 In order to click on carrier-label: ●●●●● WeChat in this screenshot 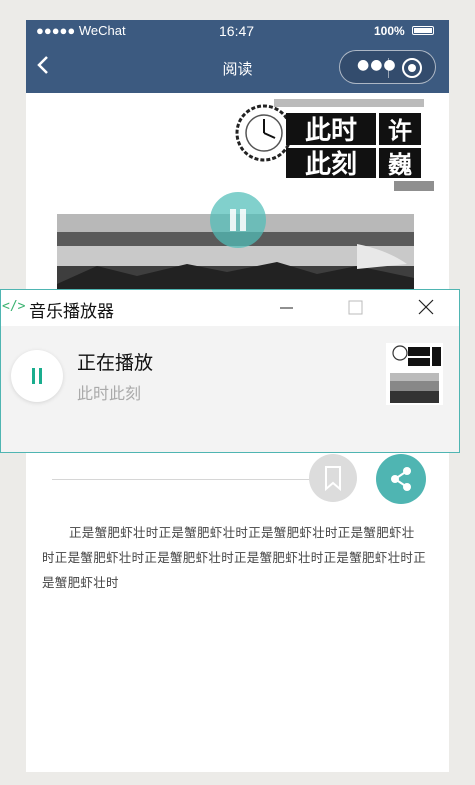, I will do `click(81, 30)`.